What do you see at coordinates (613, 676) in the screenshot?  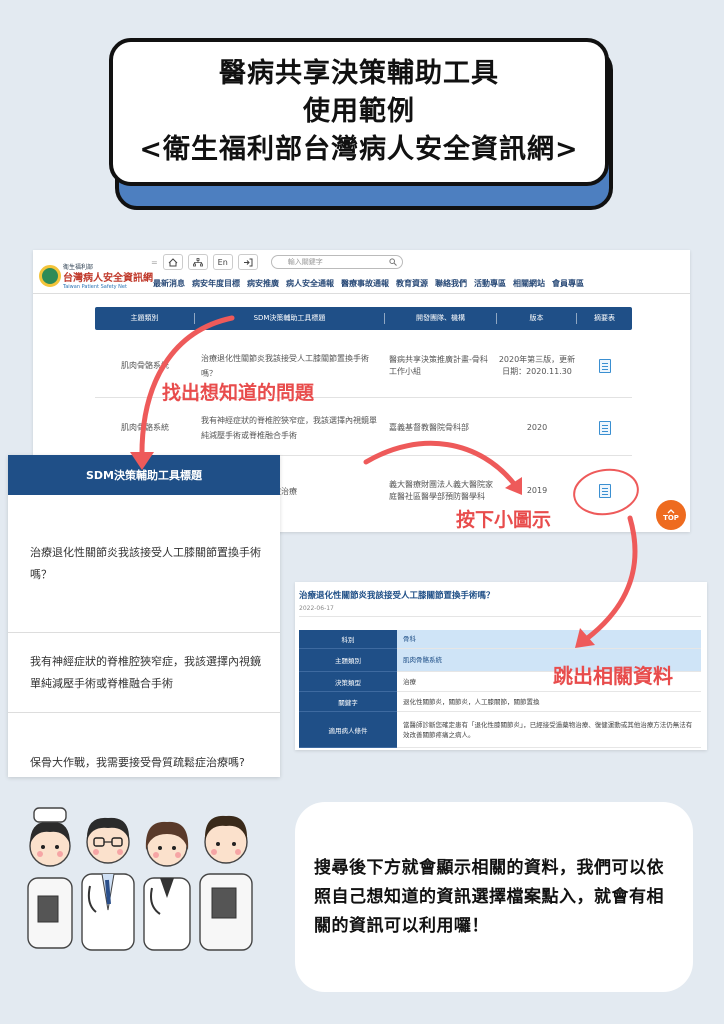 I see `callout-popup: 跳出相關資料` at bounding box center [613, 676].